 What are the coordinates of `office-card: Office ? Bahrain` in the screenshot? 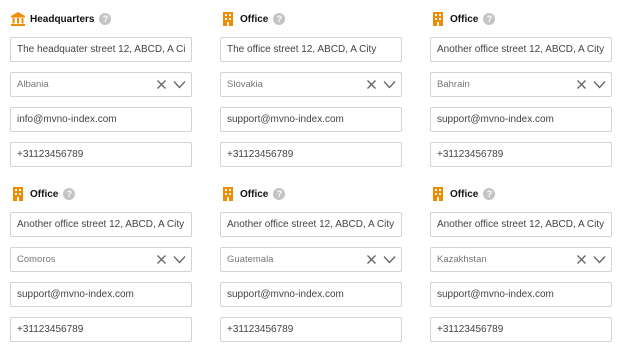 It's located at (521, 92).